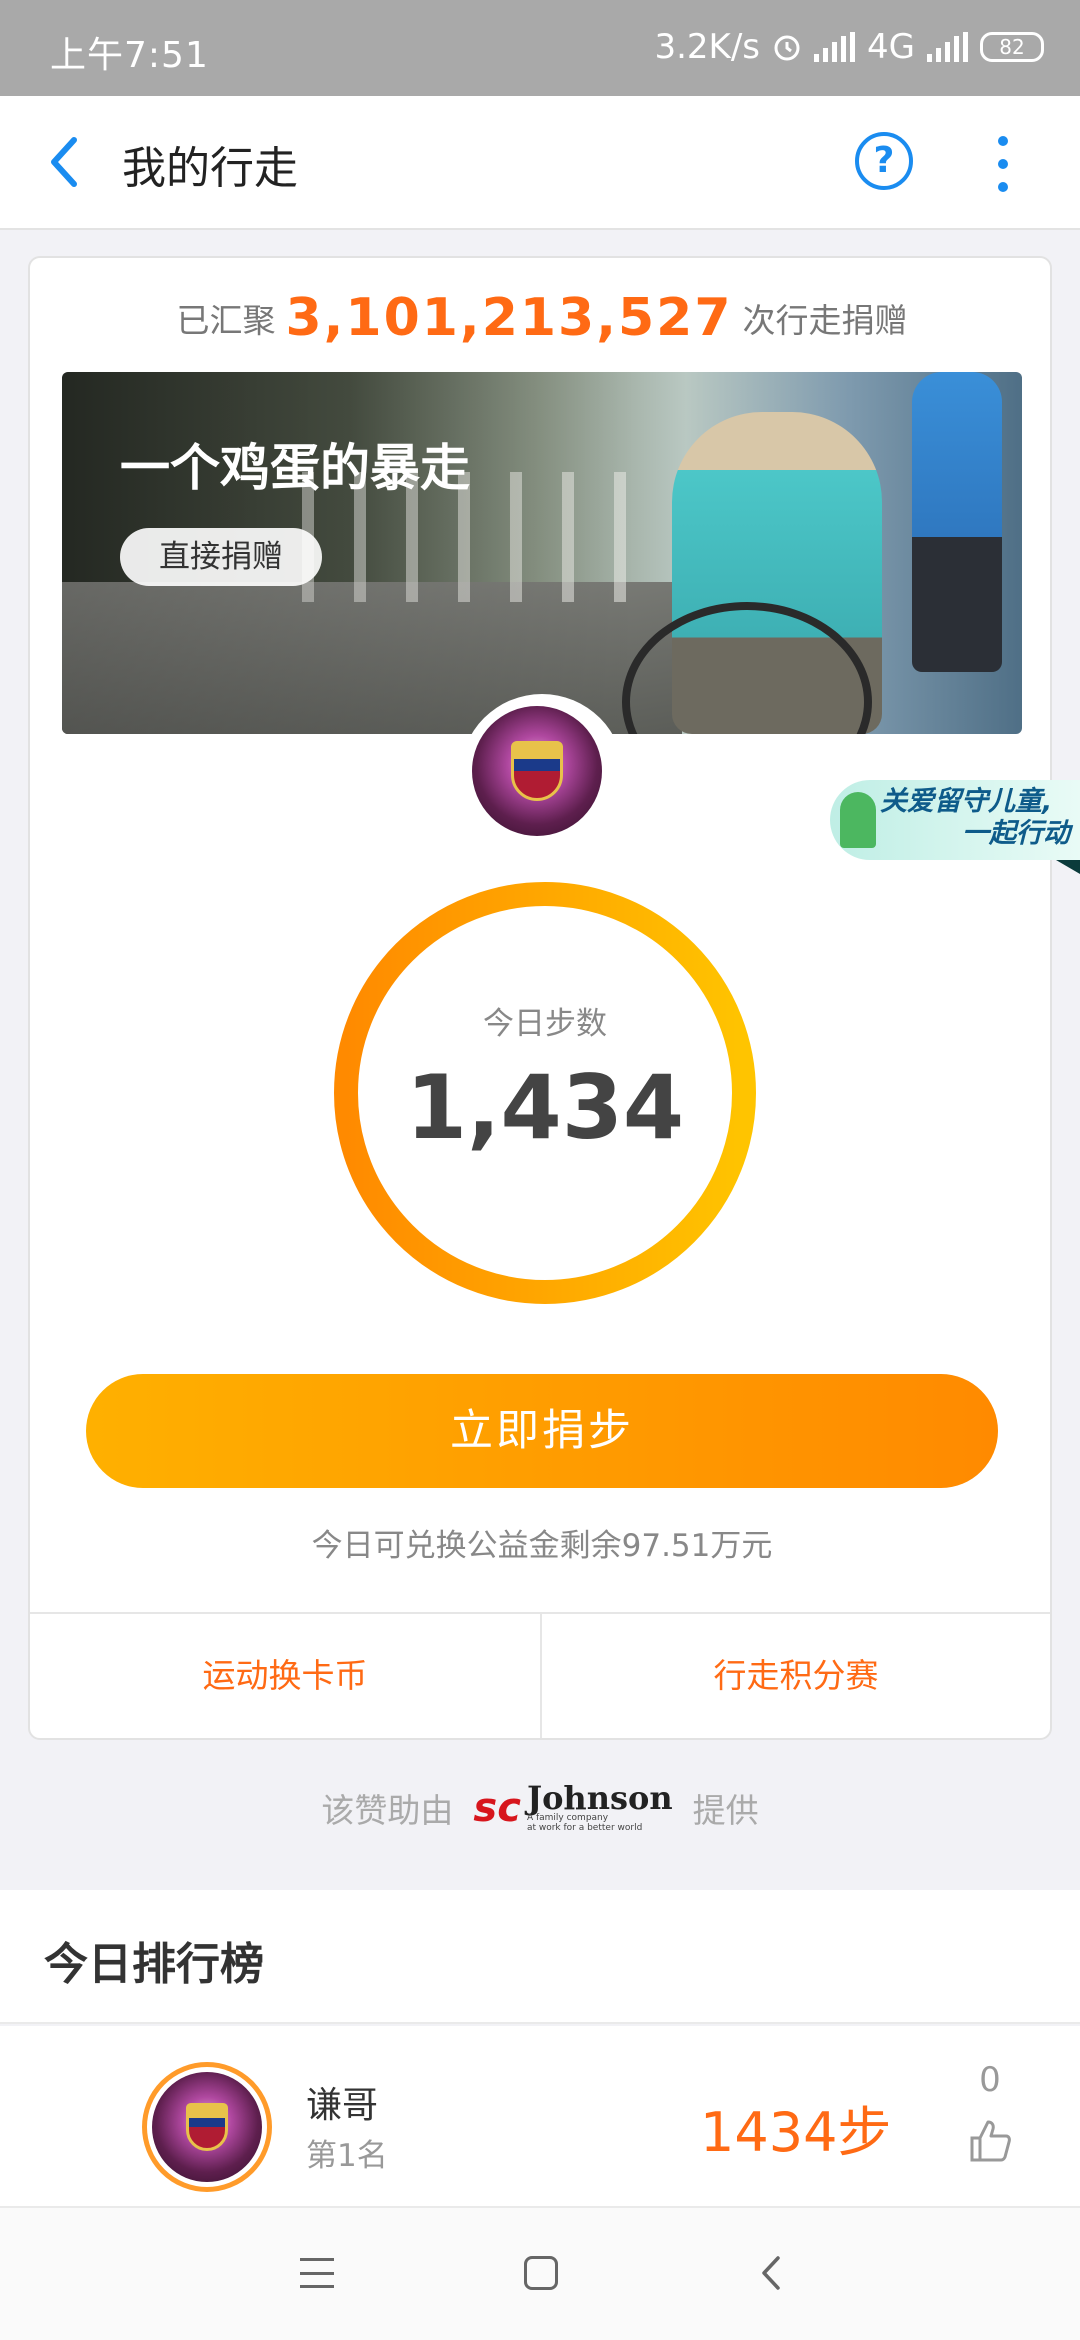 Image resolution: width=1080 pixels, height=2340 pixels. What do you see at coordinates (221, 557) in the screenshot?
I see `donate-directly-button: 直接捐赠` at bounding box center [221, 557].